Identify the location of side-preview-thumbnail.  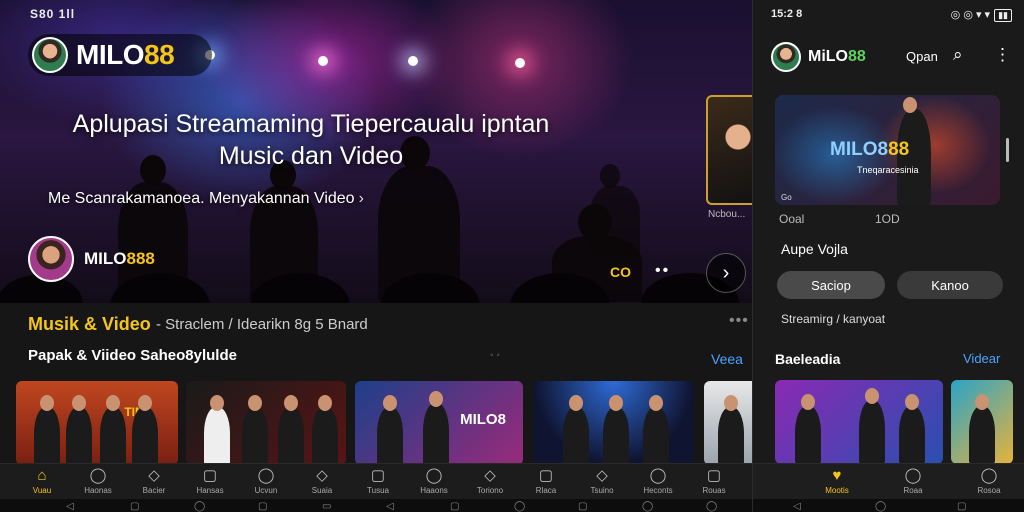
(729, 150).